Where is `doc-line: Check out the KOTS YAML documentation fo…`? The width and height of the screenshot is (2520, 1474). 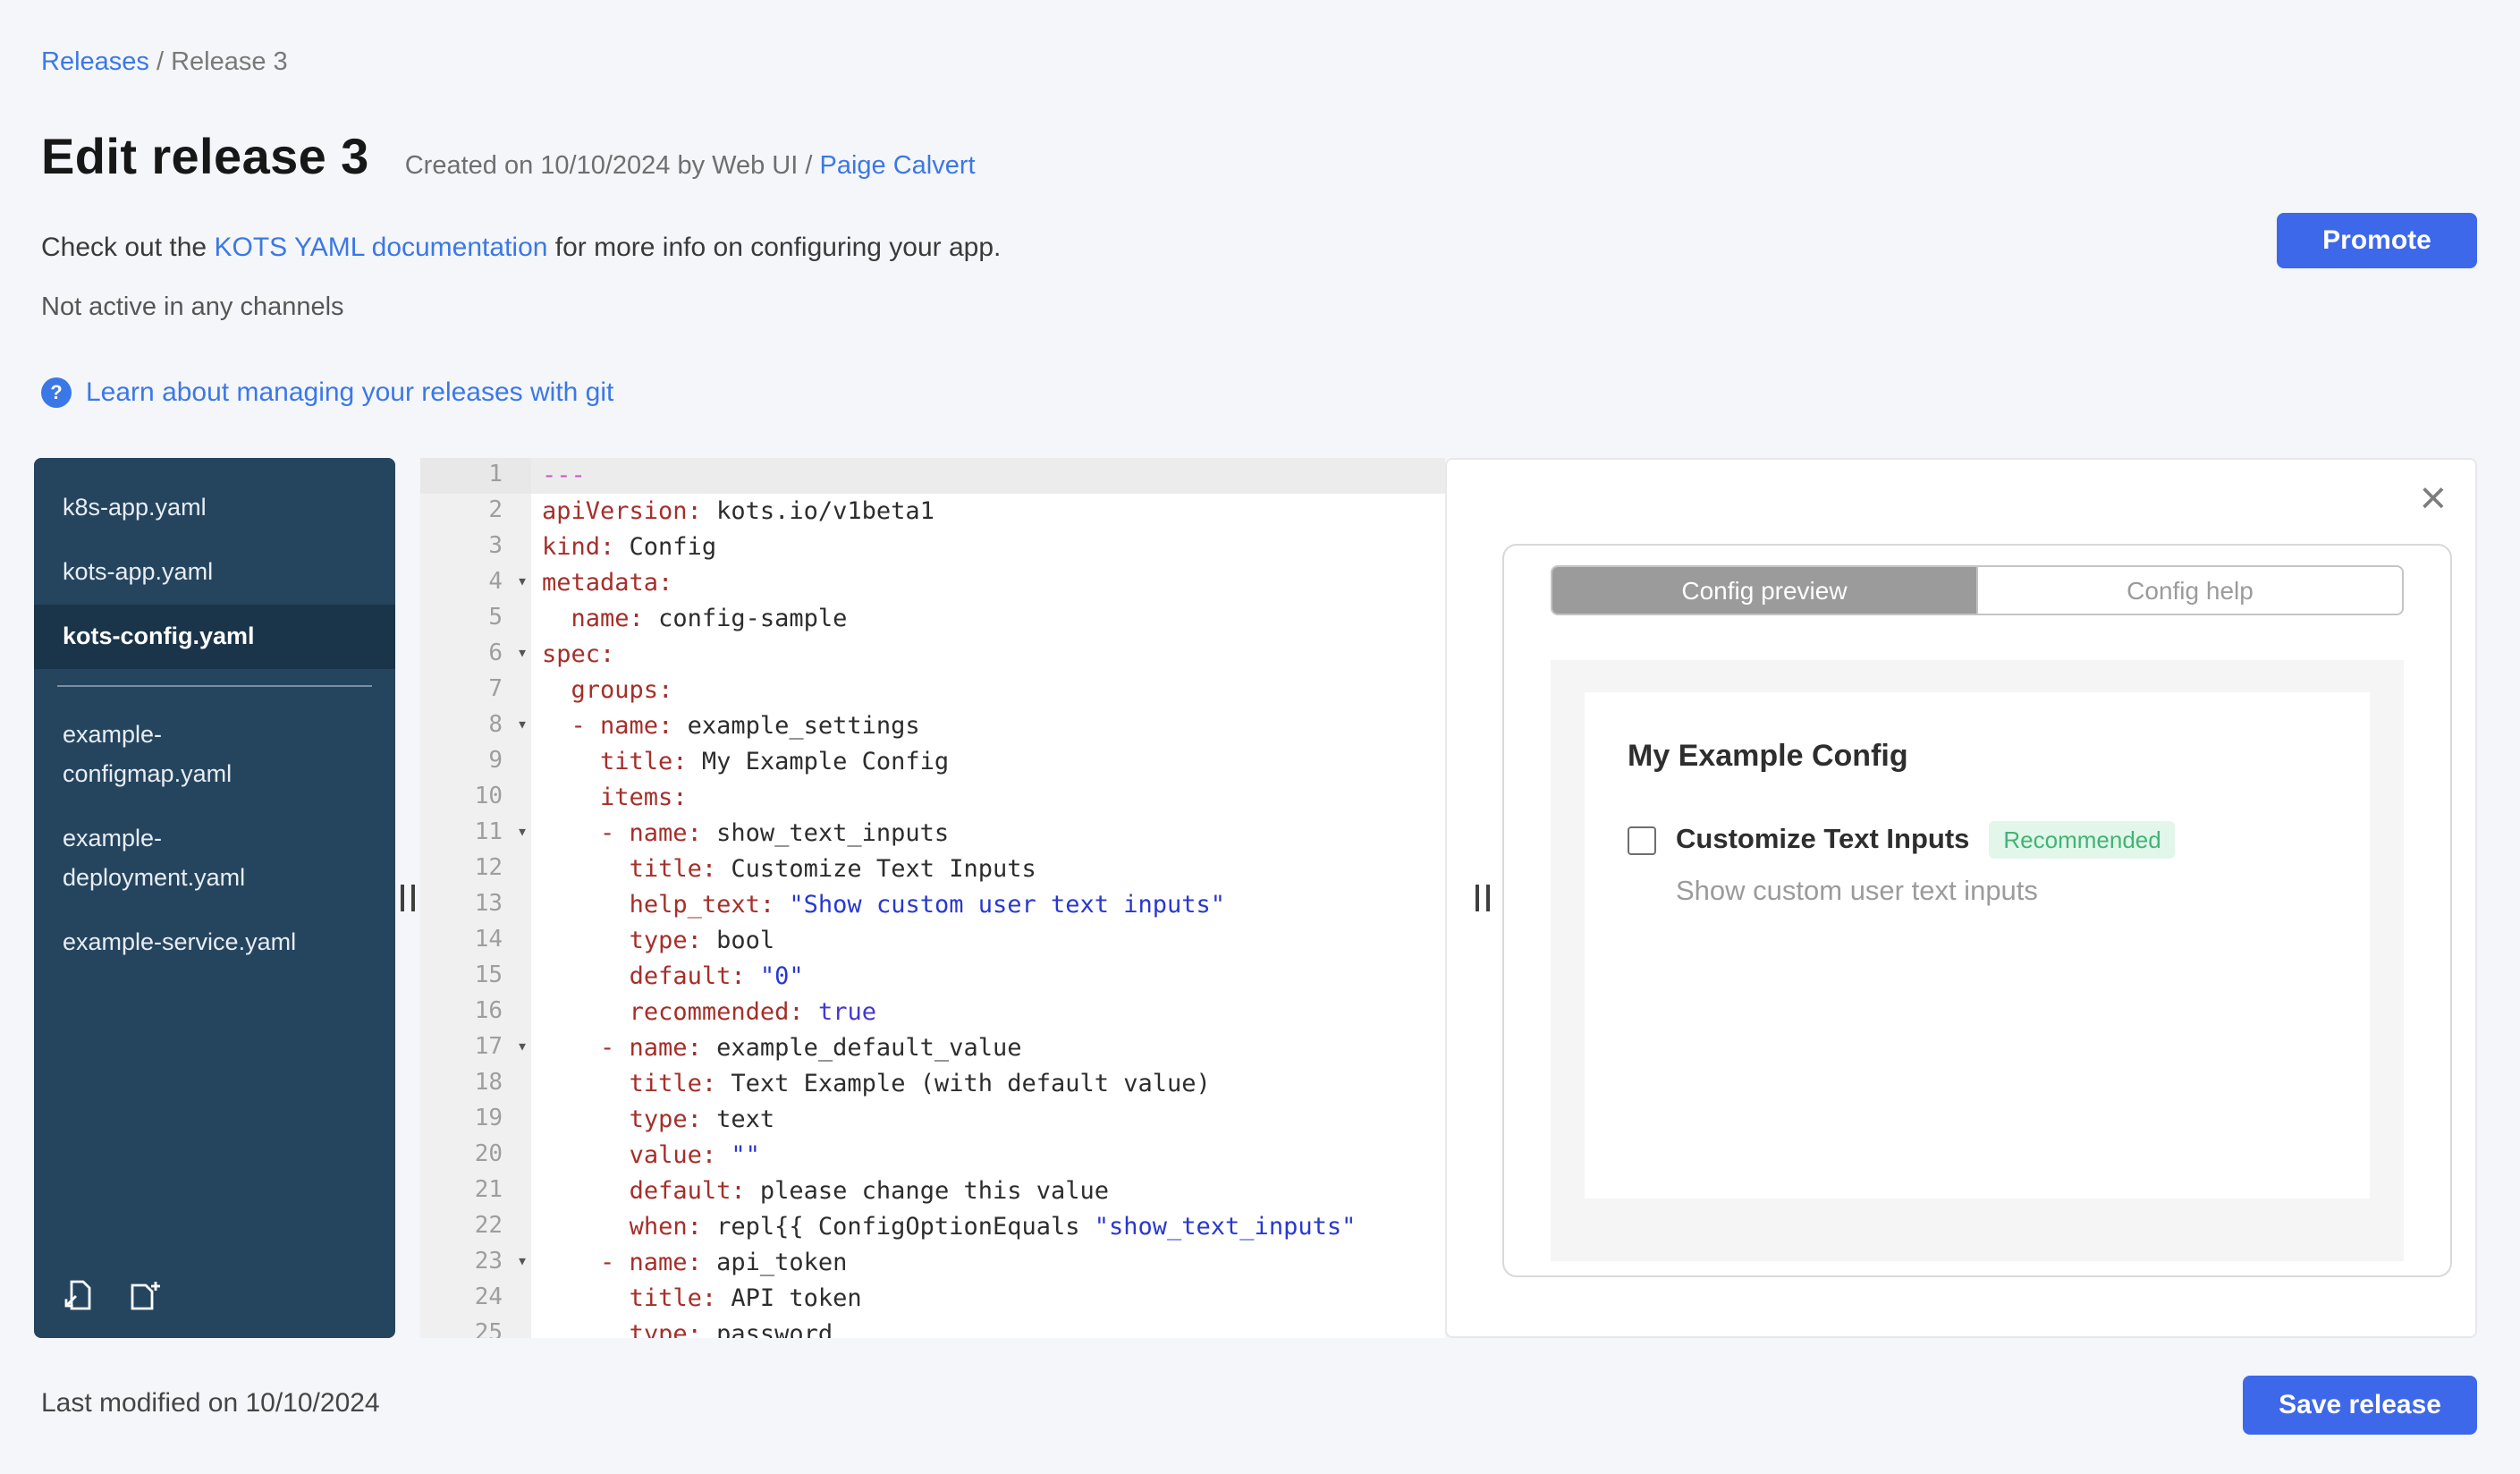
doc-line: Check out the KOTS YAML documentation fo… is located at coordinates (521, 248).